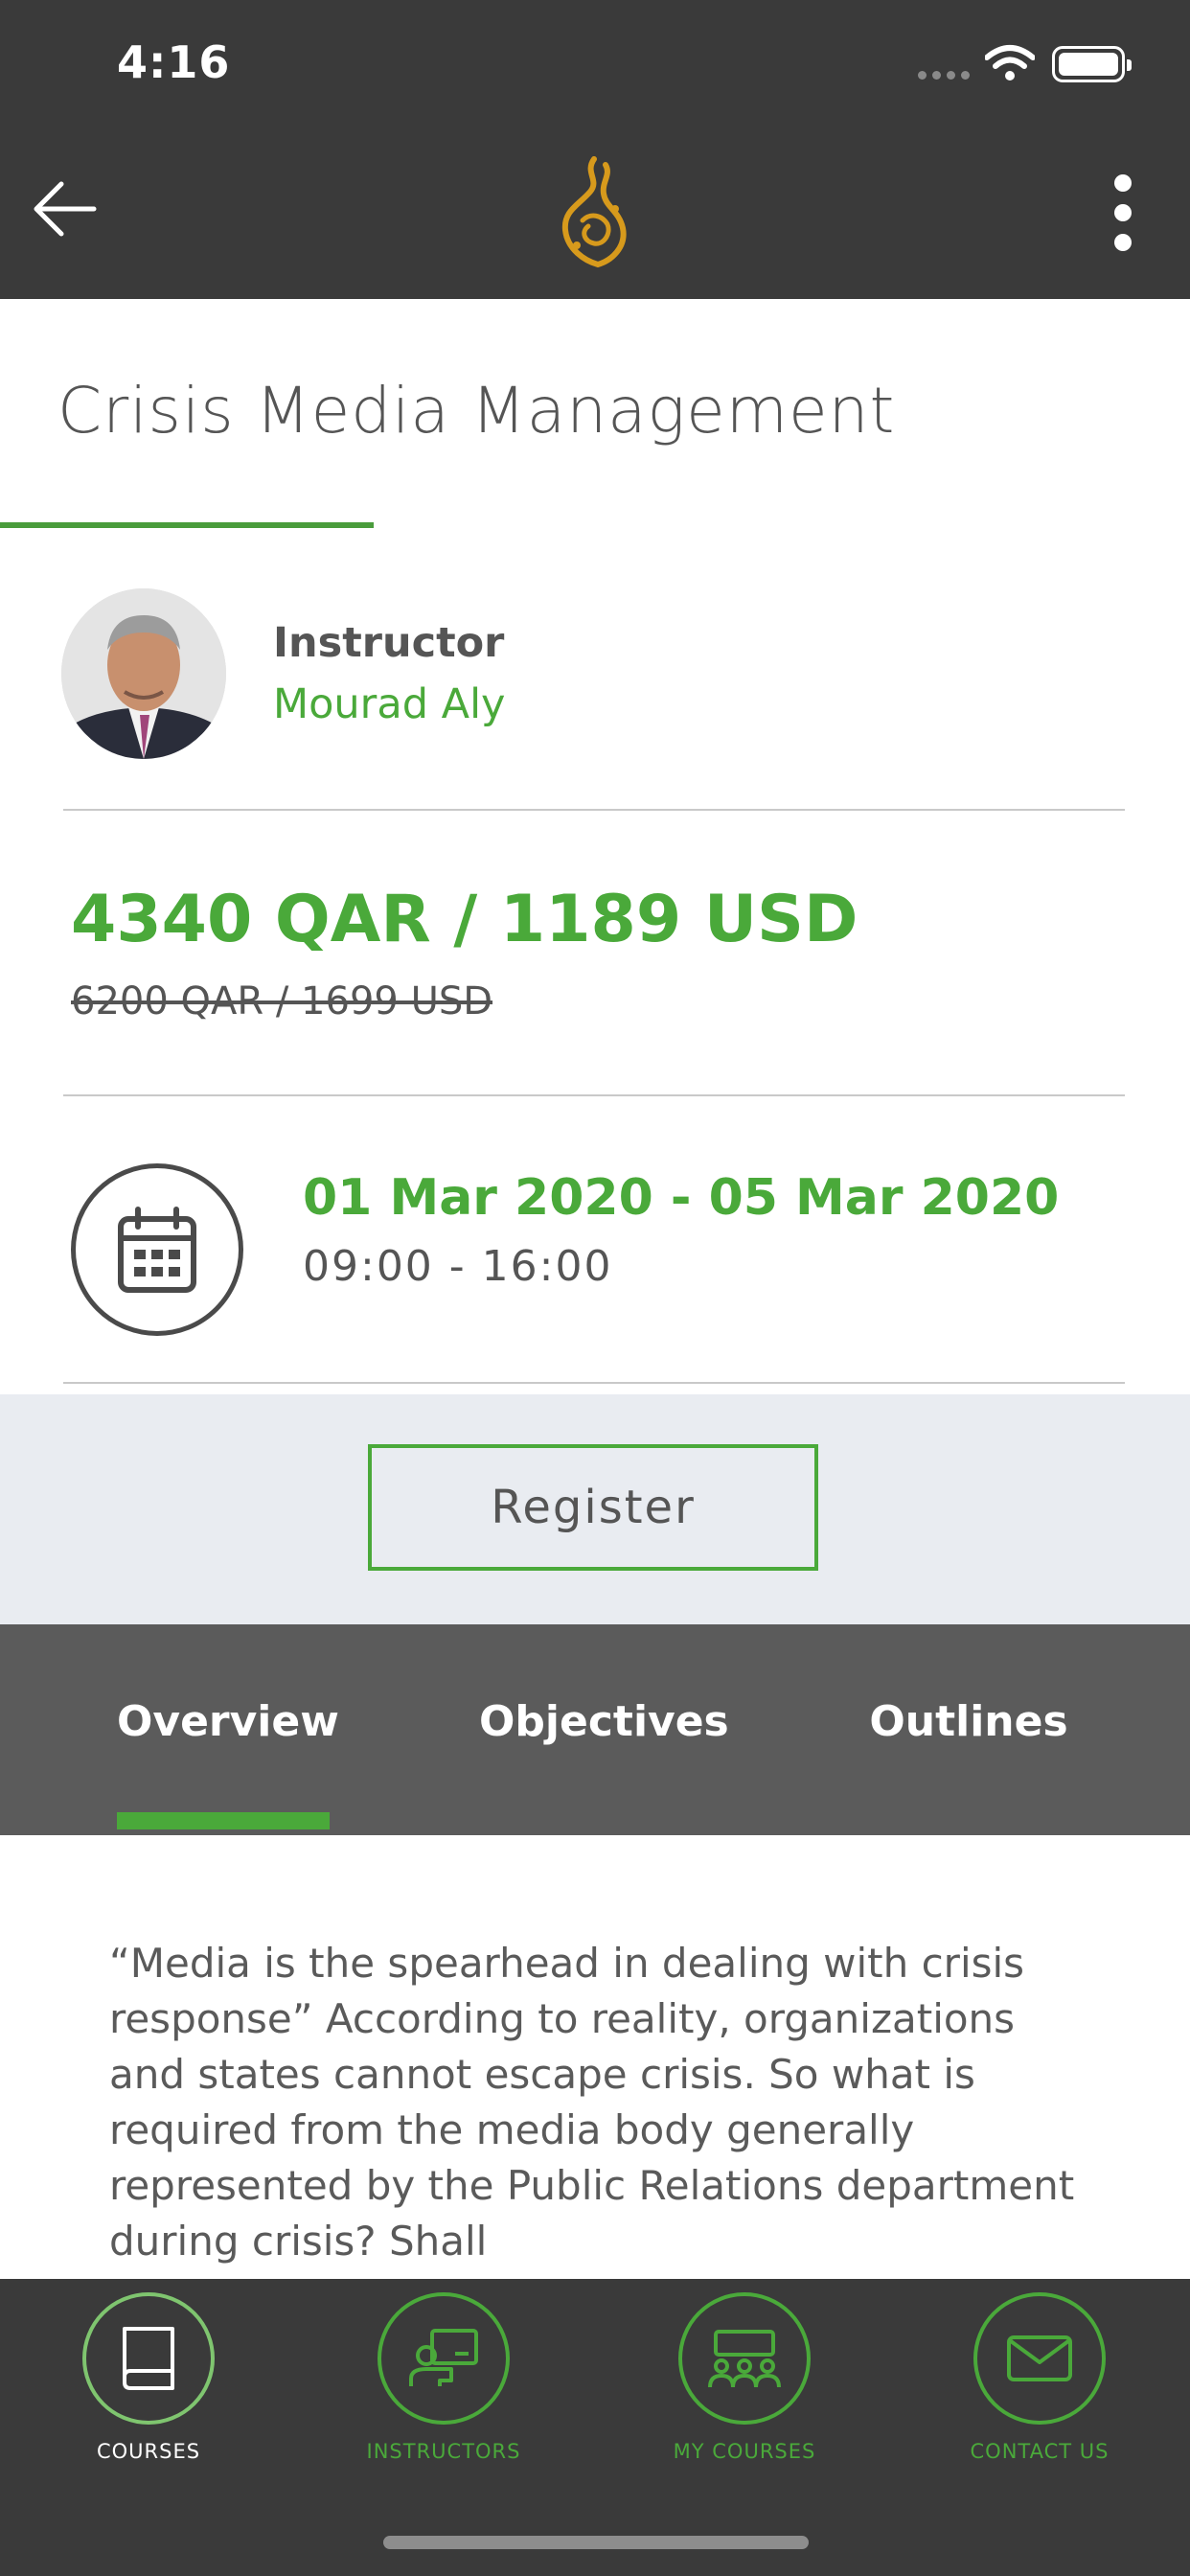  Describe the element at coordinates (389, 643) in the screenshot. I see `instructor-label: Instructor` at that location.